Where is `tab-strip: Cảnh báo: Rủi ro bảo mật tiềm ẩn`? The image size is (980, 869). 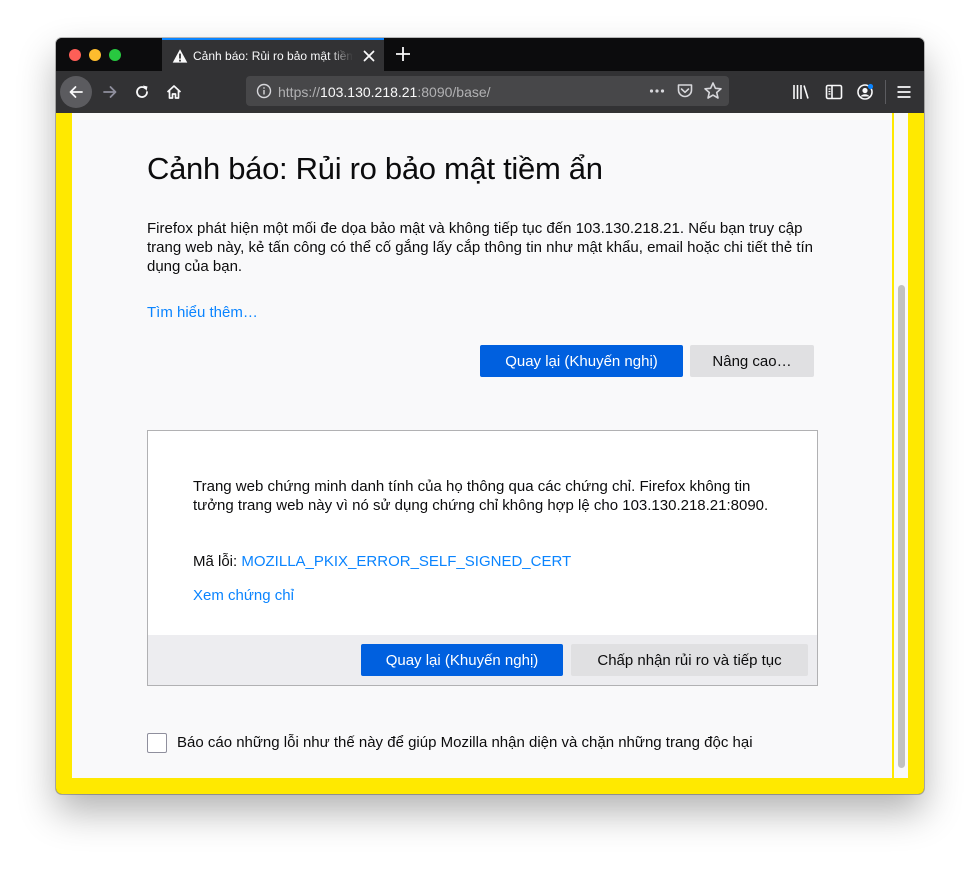
tab-strip: Cảnh báo: Rủi ro bảo mật tiềm ẩn is located at coordinates (490, 54).